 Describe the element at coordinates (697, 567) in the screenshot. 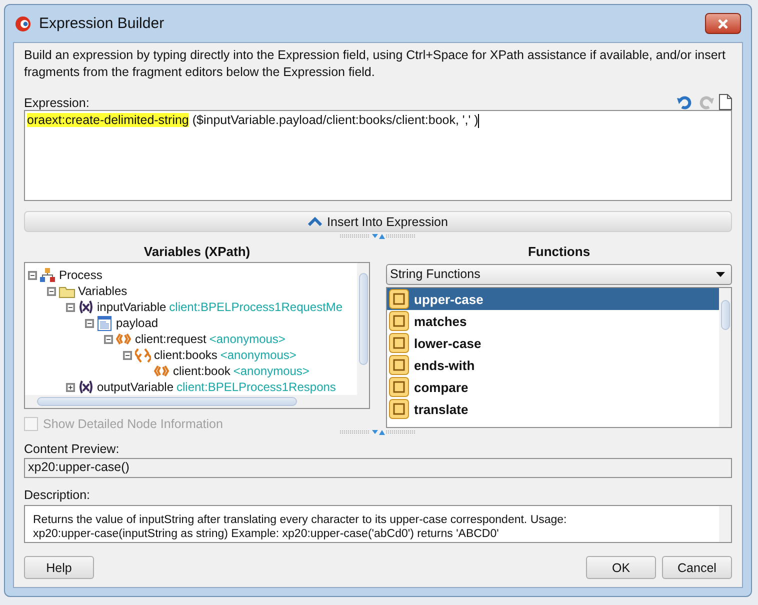

I see `cancel-button: Cancel` at that location.